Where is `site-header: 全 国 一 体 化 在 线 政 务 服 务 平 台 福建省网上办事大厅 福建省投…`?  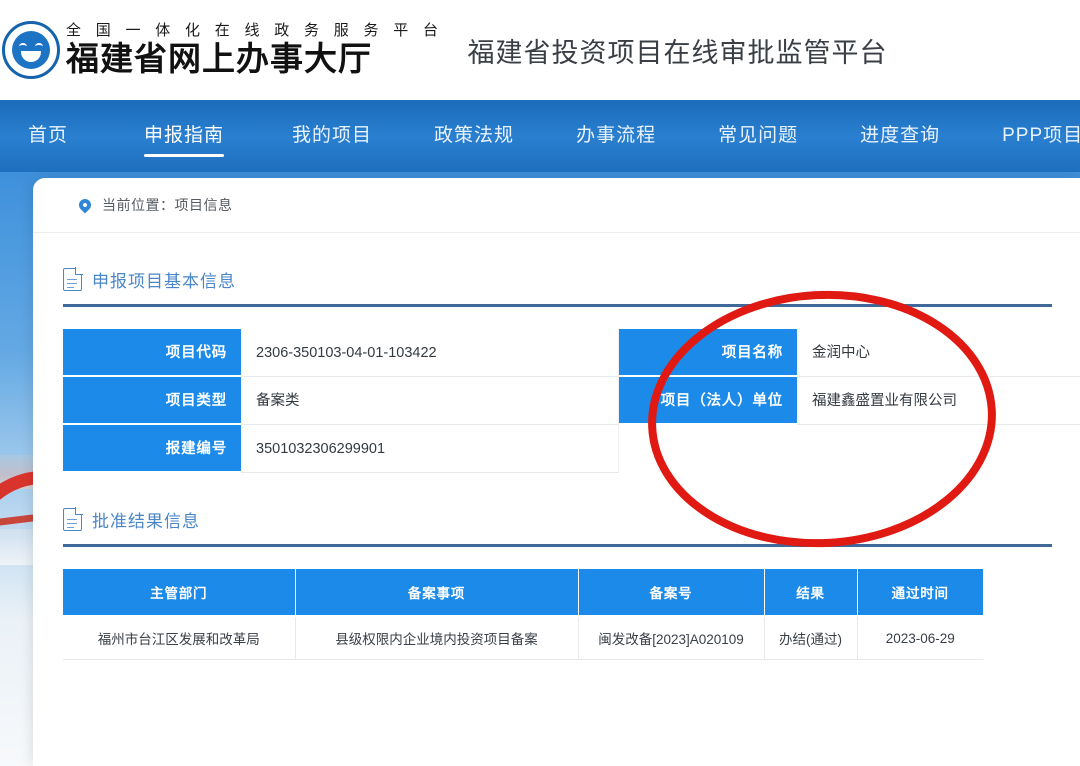 site-header: 全 国 一 体 化 在 线 政 务 服 务 平 台 福建省网上办事大厅 福建省投… is located at coordinates (540, 50).